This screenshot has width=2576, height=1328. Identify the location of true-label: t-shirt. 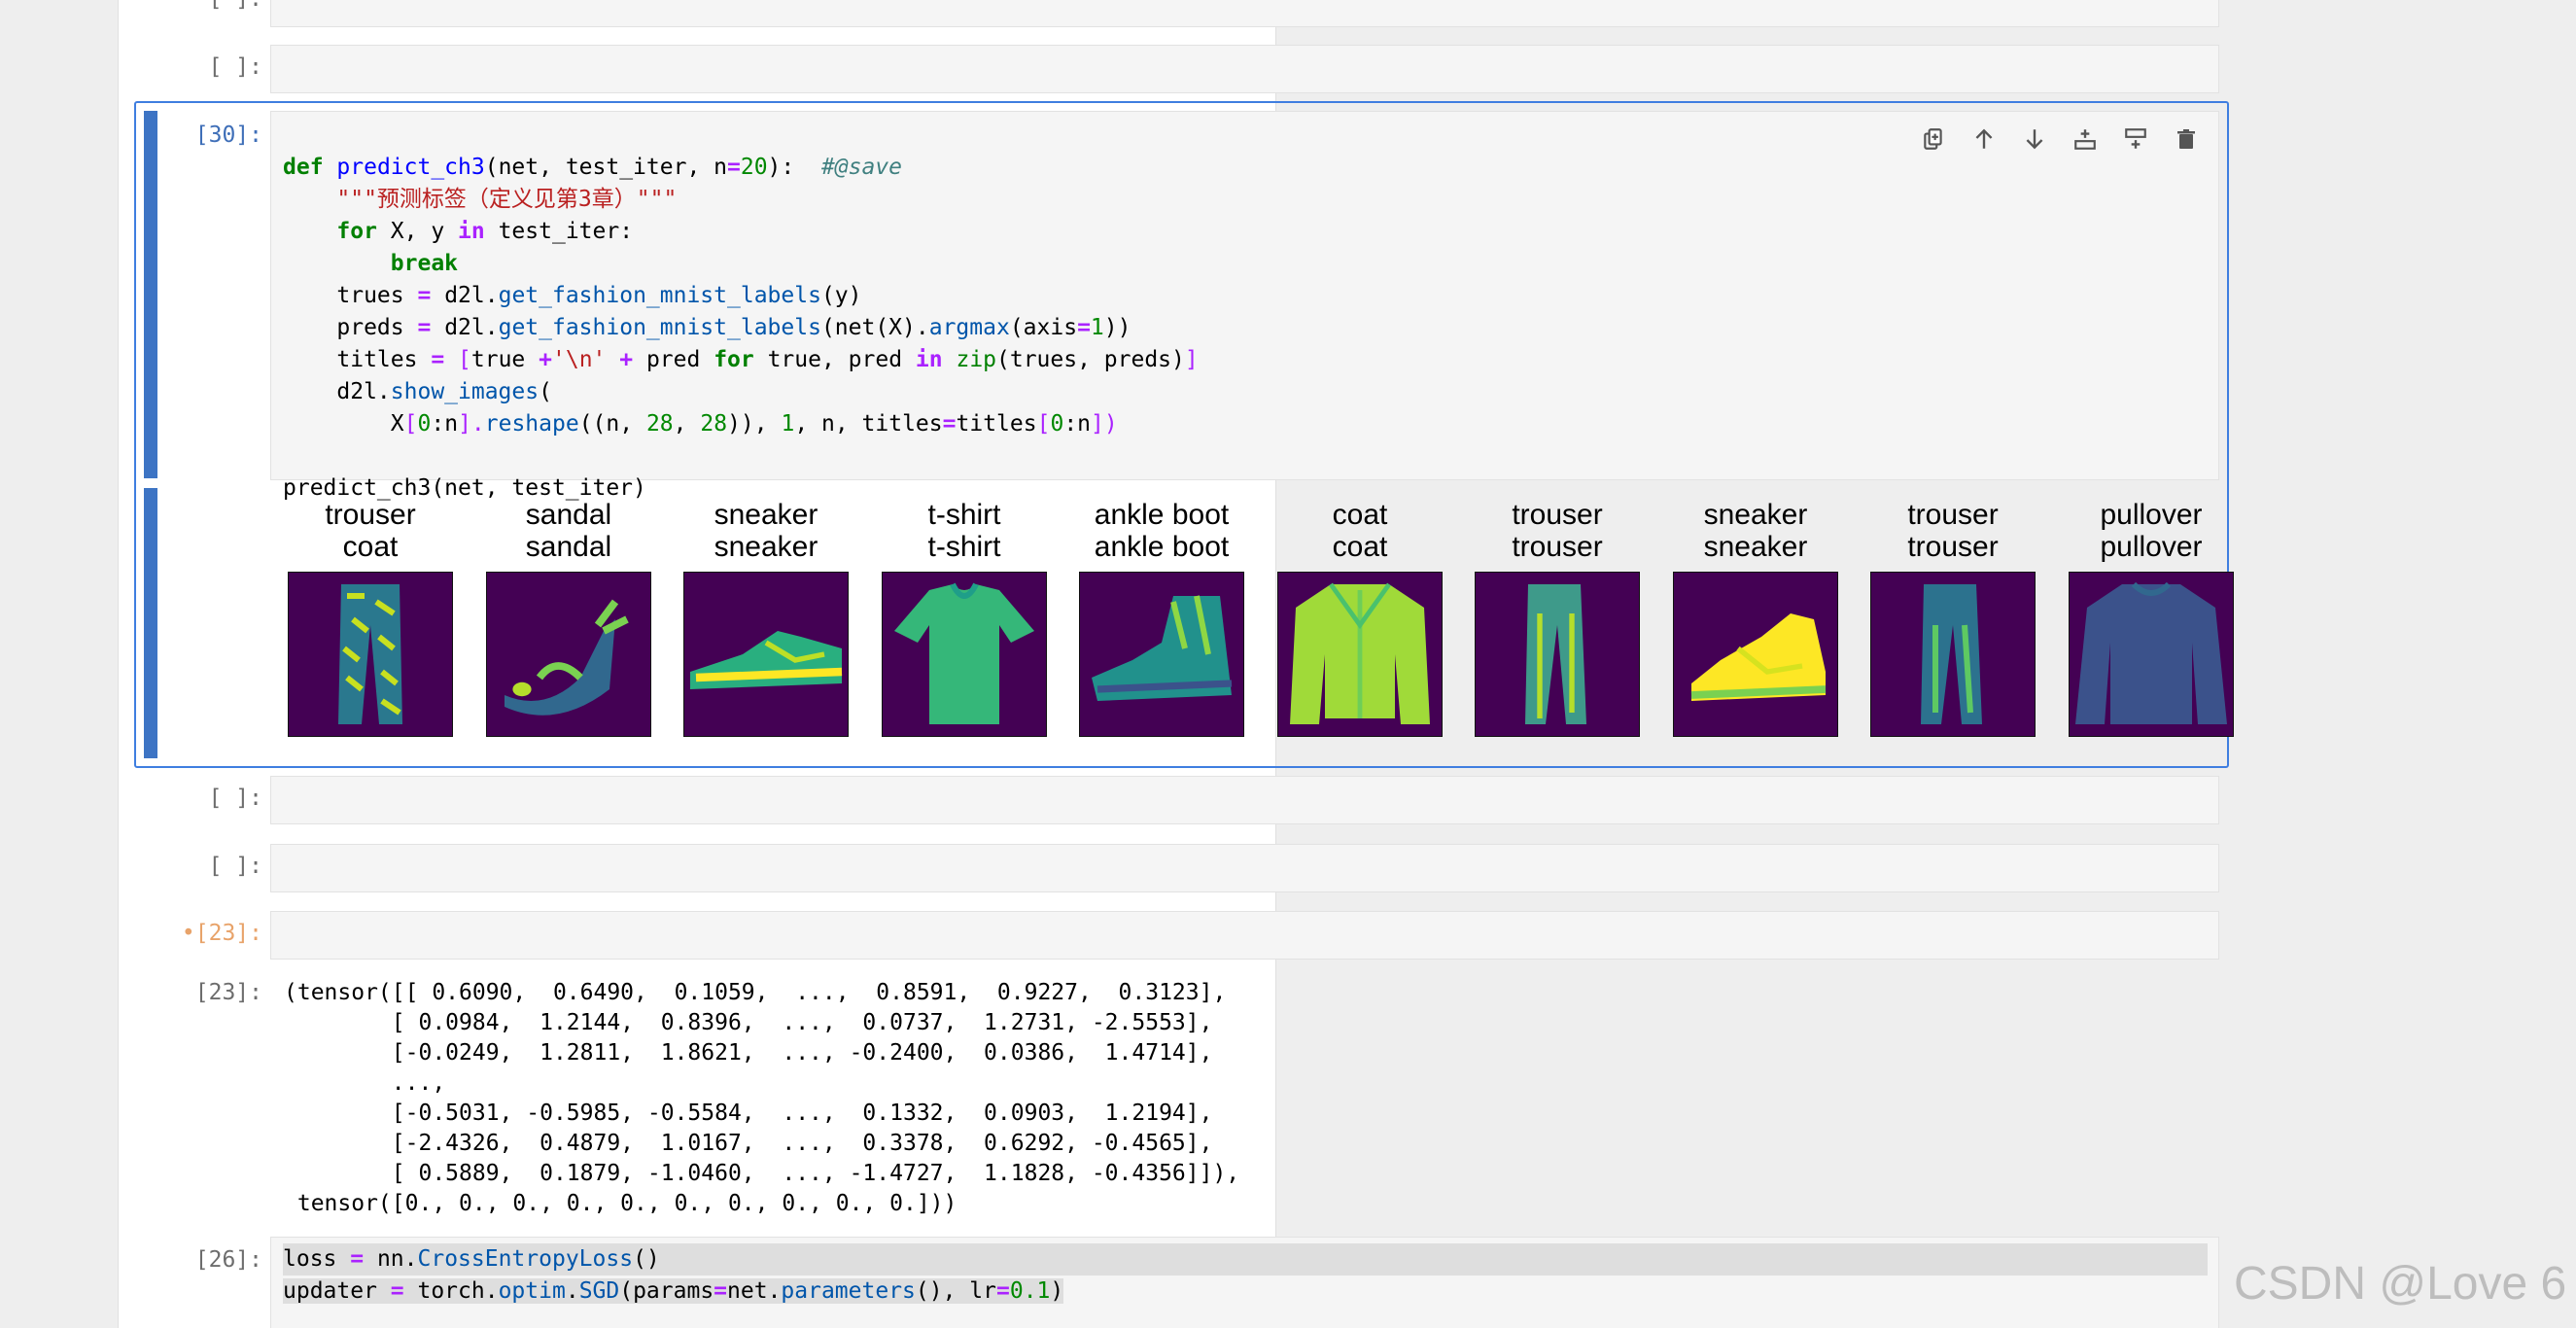
(964, 515).